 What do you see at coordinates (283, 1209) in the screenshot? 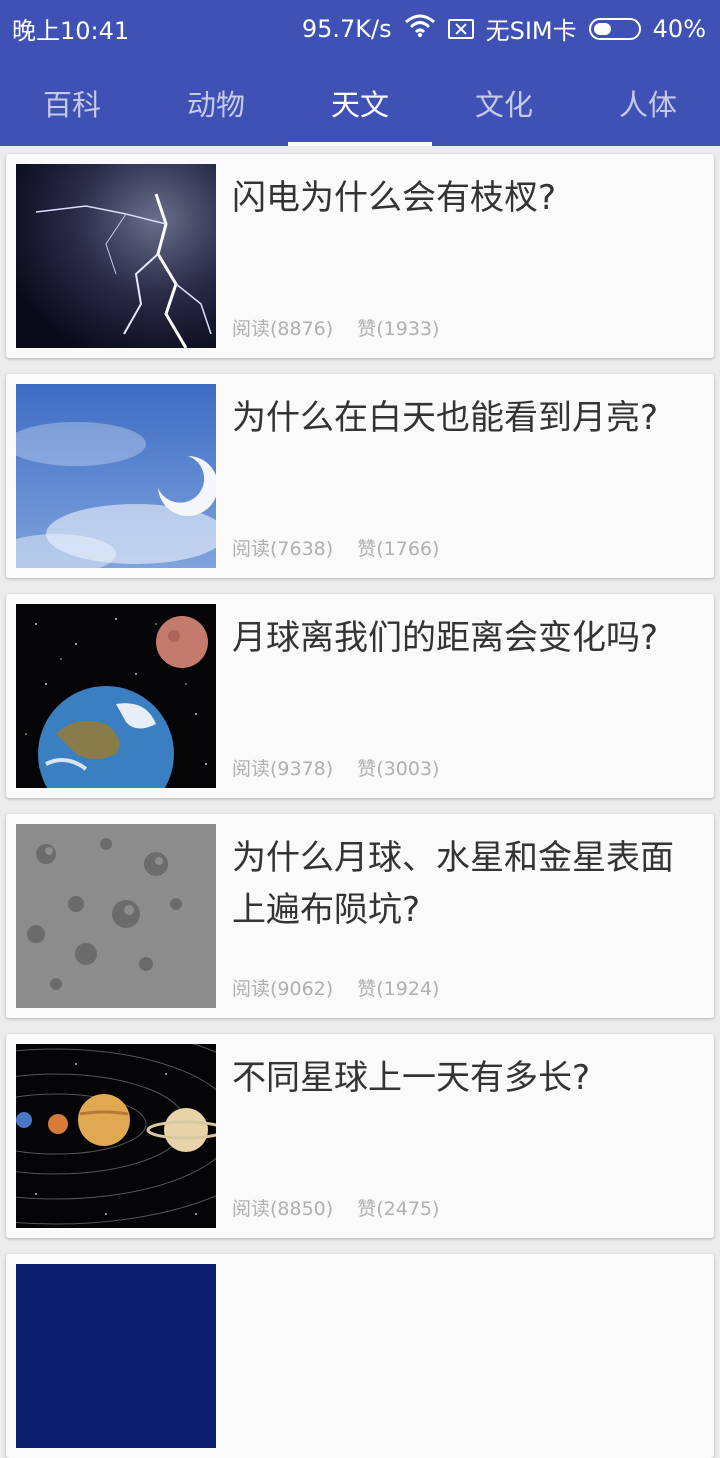
I see `read-count: 阅读(8850)` at bounding box center [283, 1209].